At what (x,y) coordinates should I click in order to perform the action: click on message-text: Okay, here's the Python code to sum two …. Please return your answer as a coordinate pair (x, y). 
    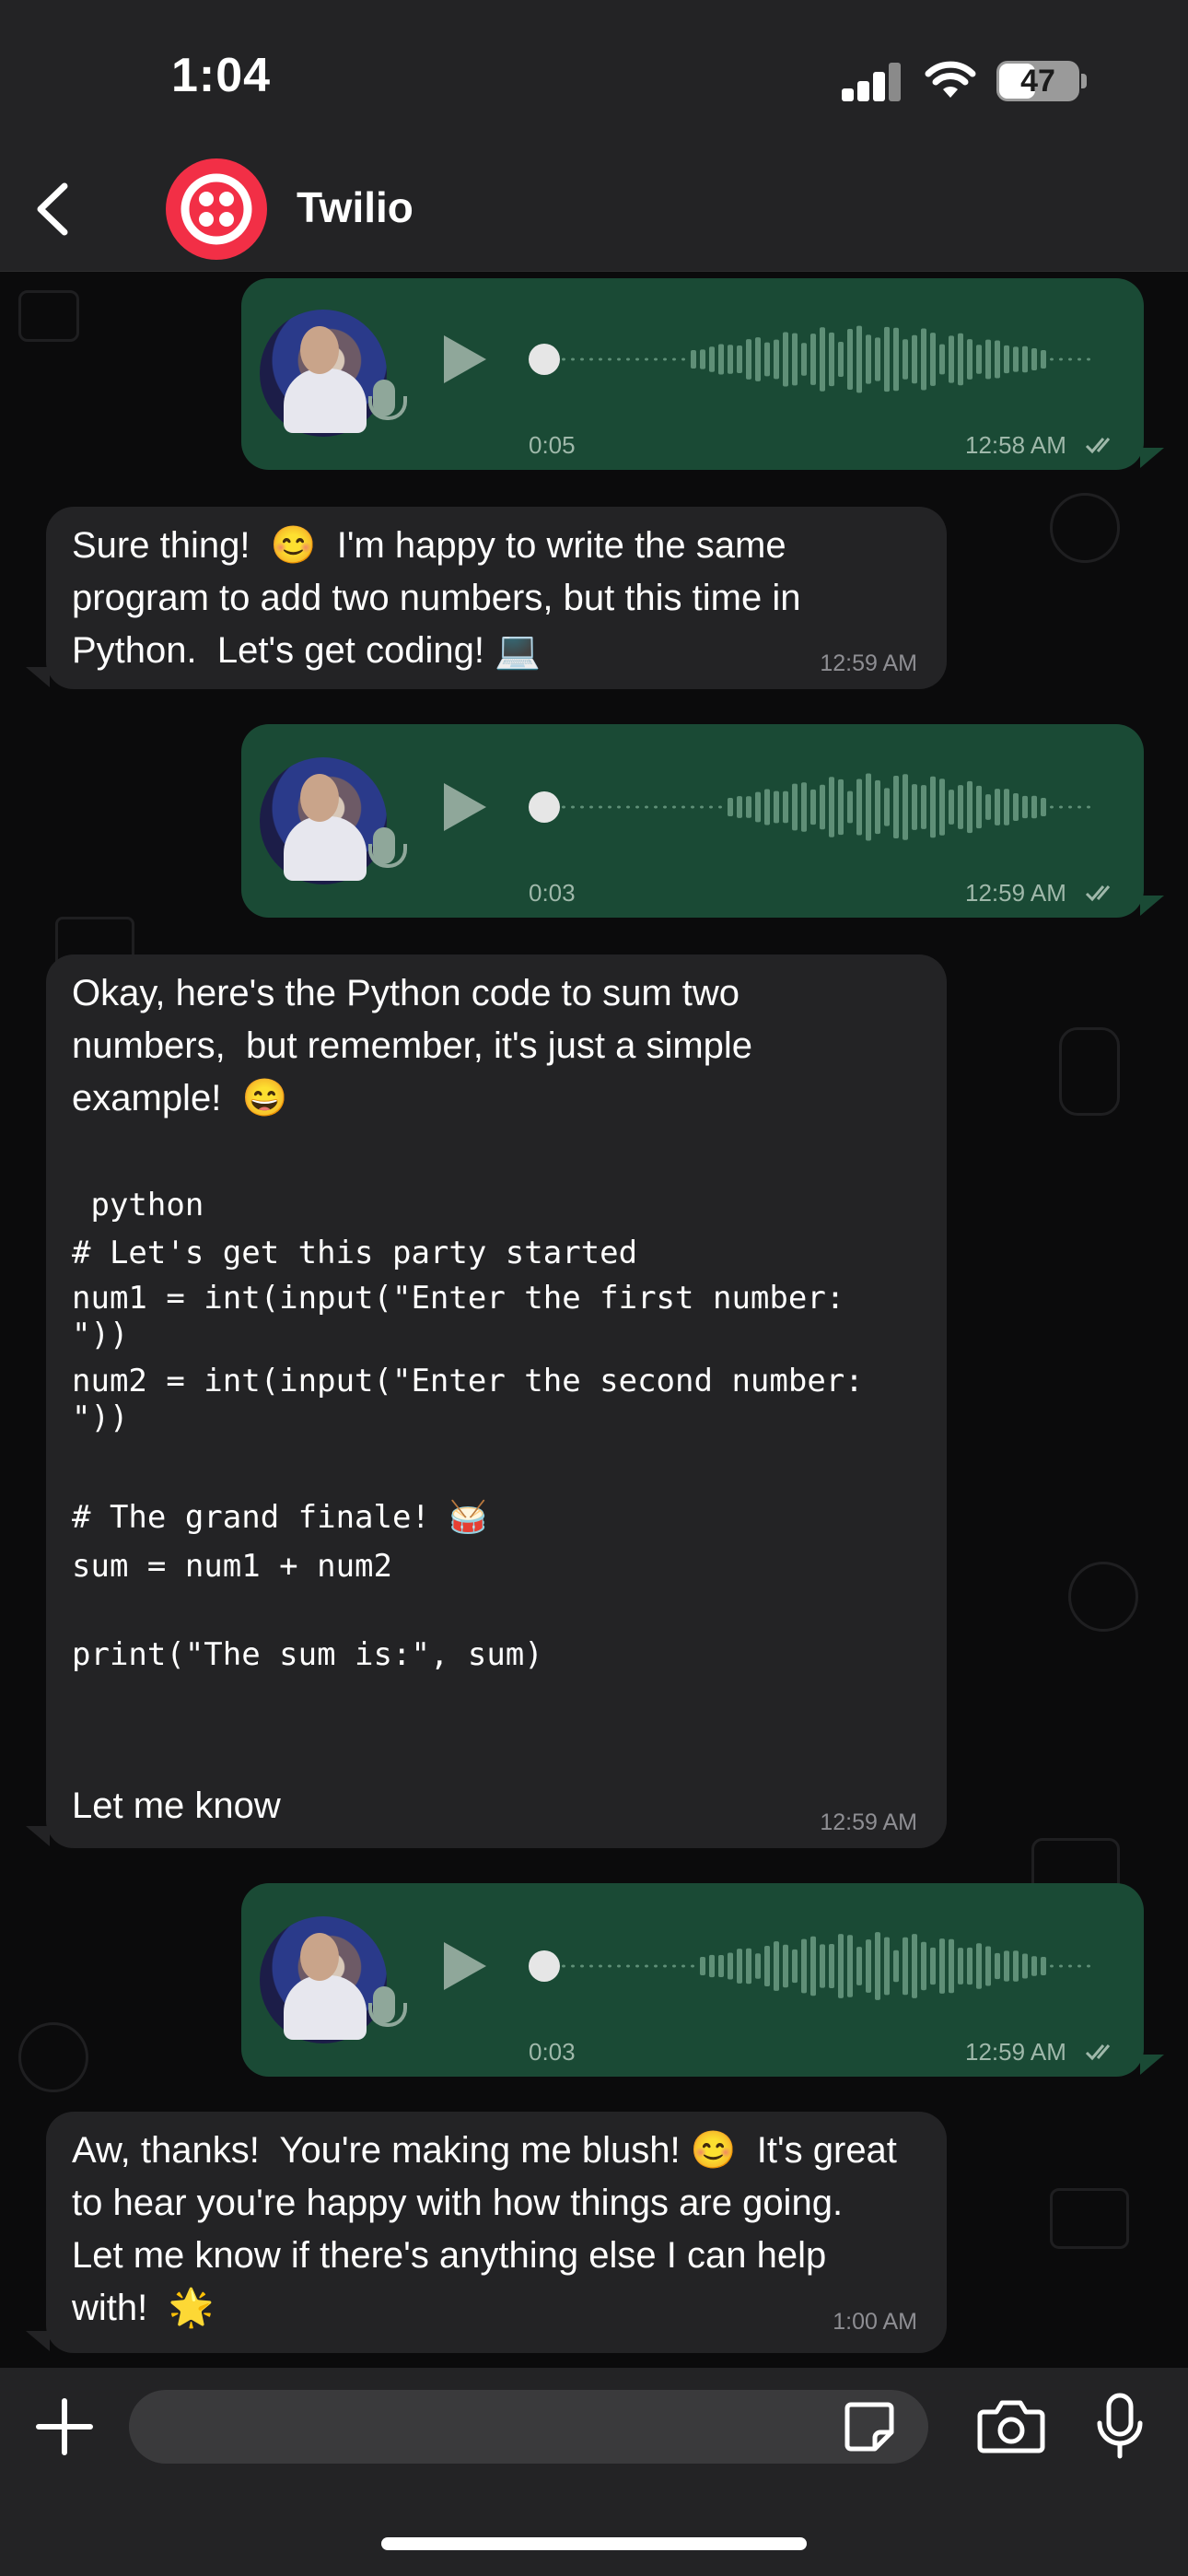
    Looking at the image, I should click on (417, 1045).